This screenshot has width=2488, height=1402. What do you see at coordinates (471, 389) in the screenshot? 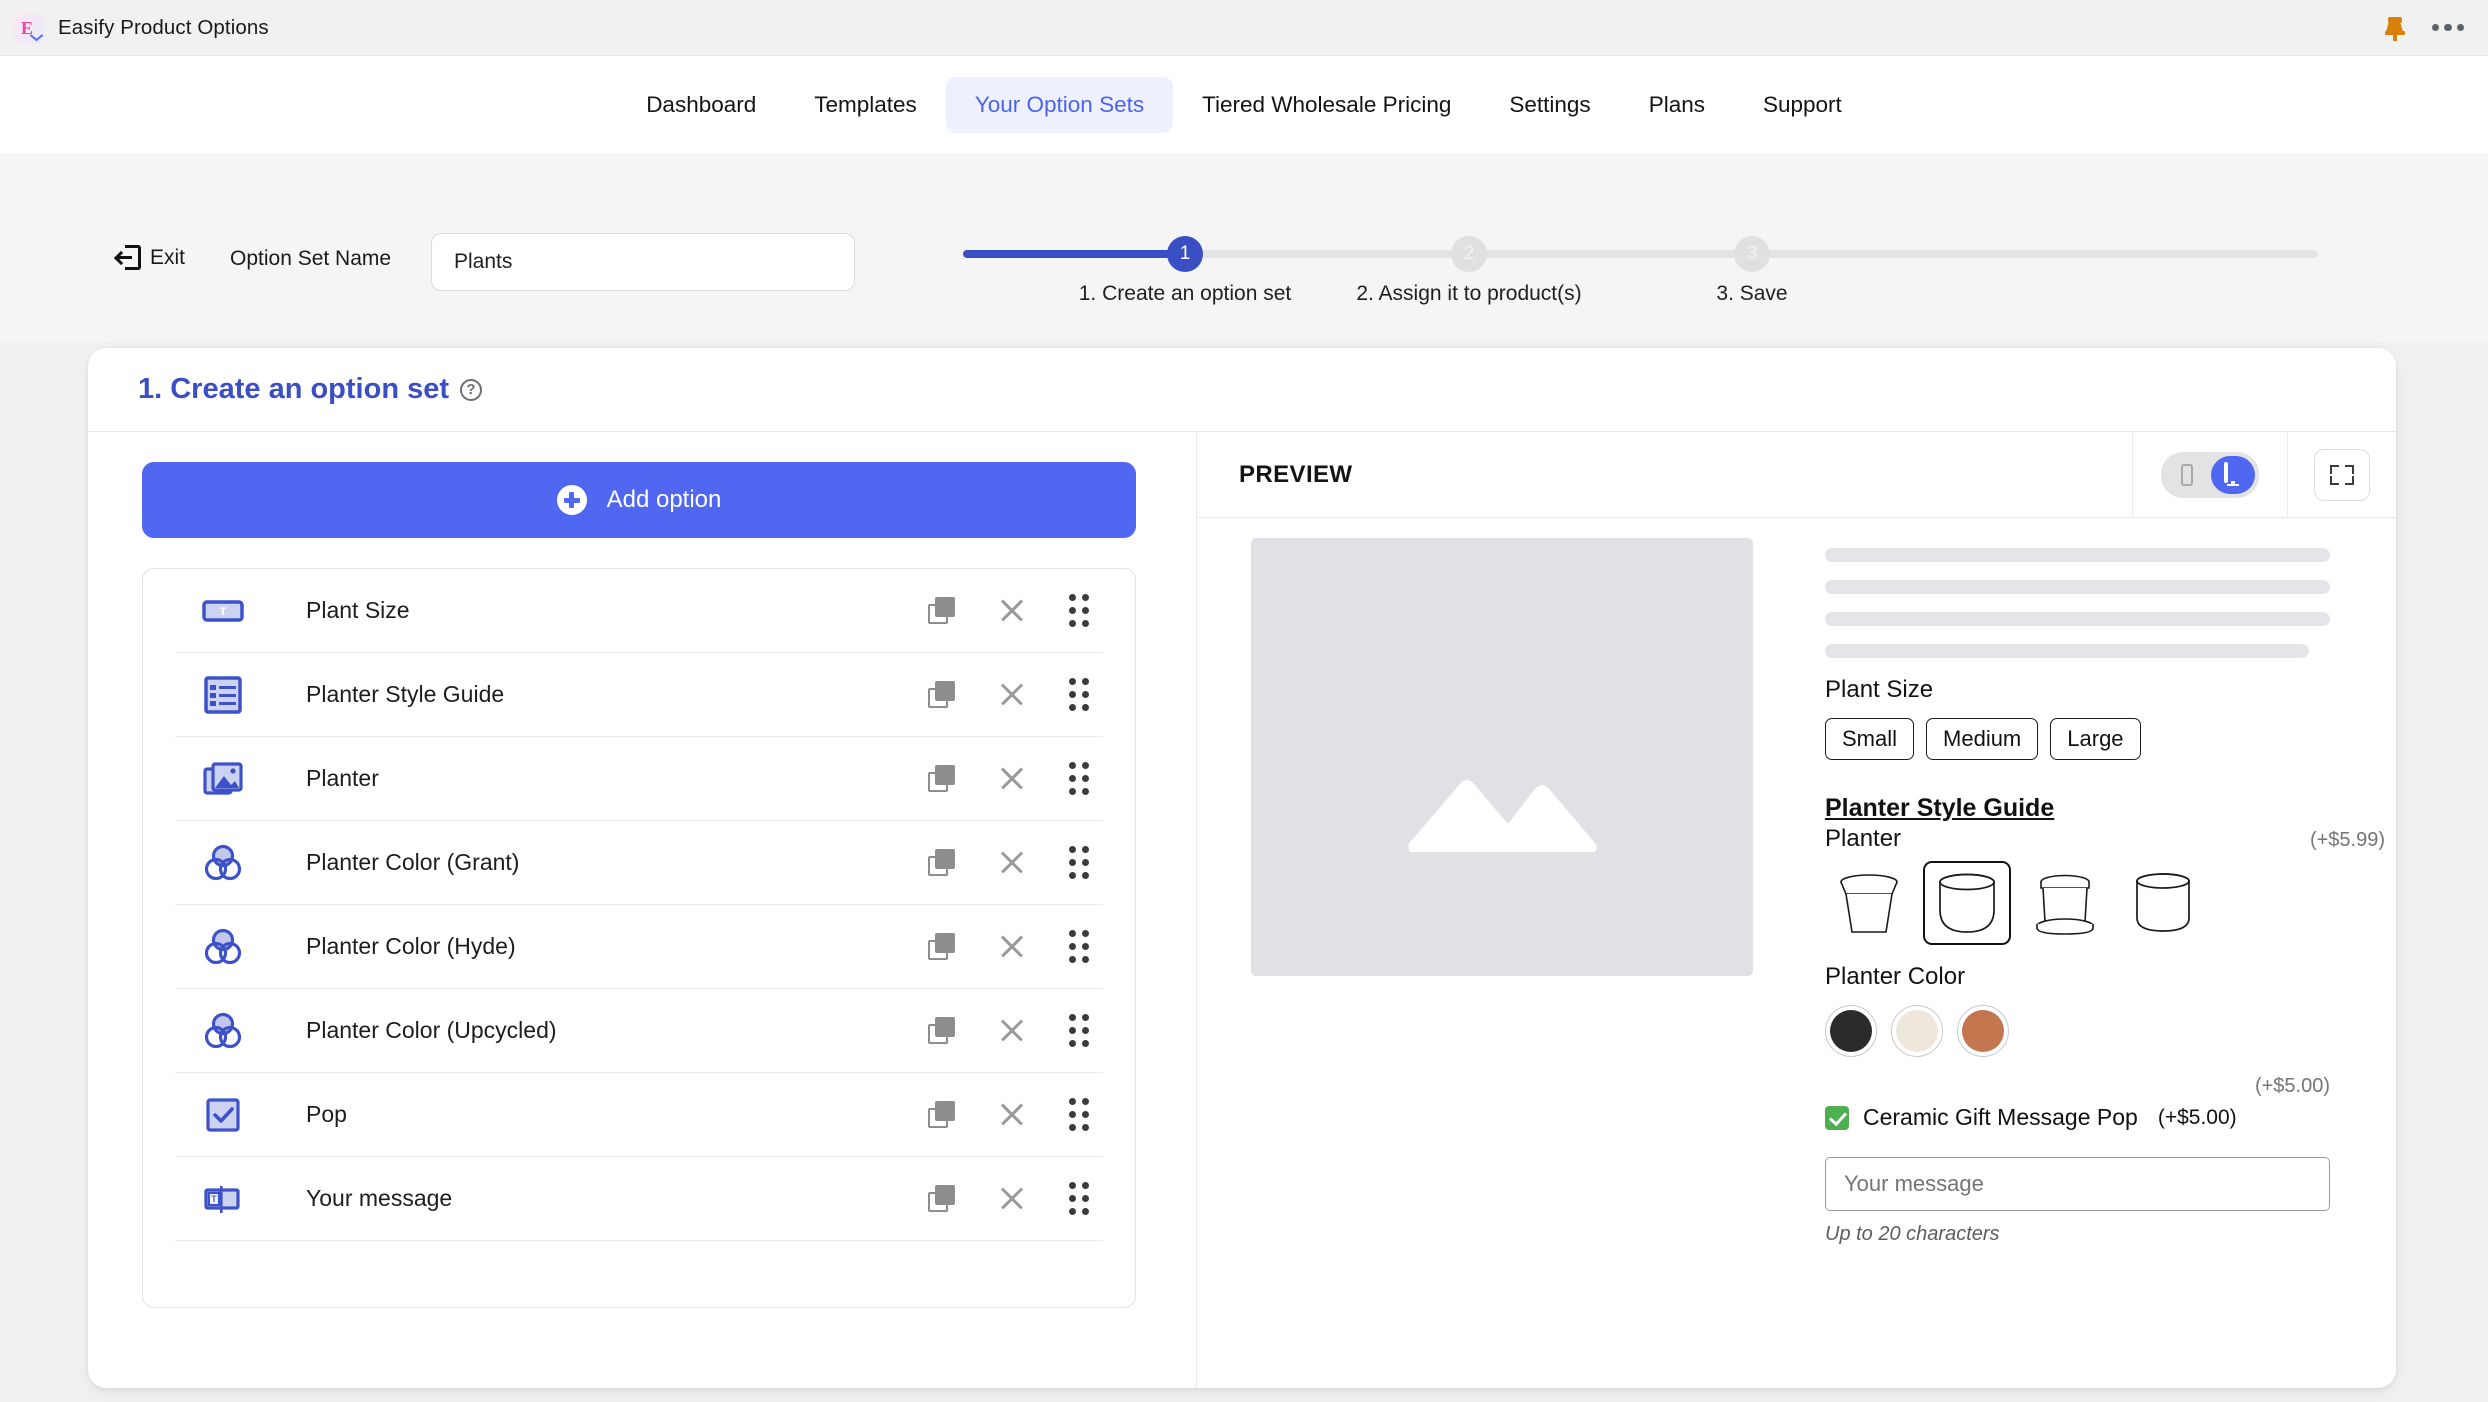
I see `question-mark-icon: ?` at bounding box center [471, 389].